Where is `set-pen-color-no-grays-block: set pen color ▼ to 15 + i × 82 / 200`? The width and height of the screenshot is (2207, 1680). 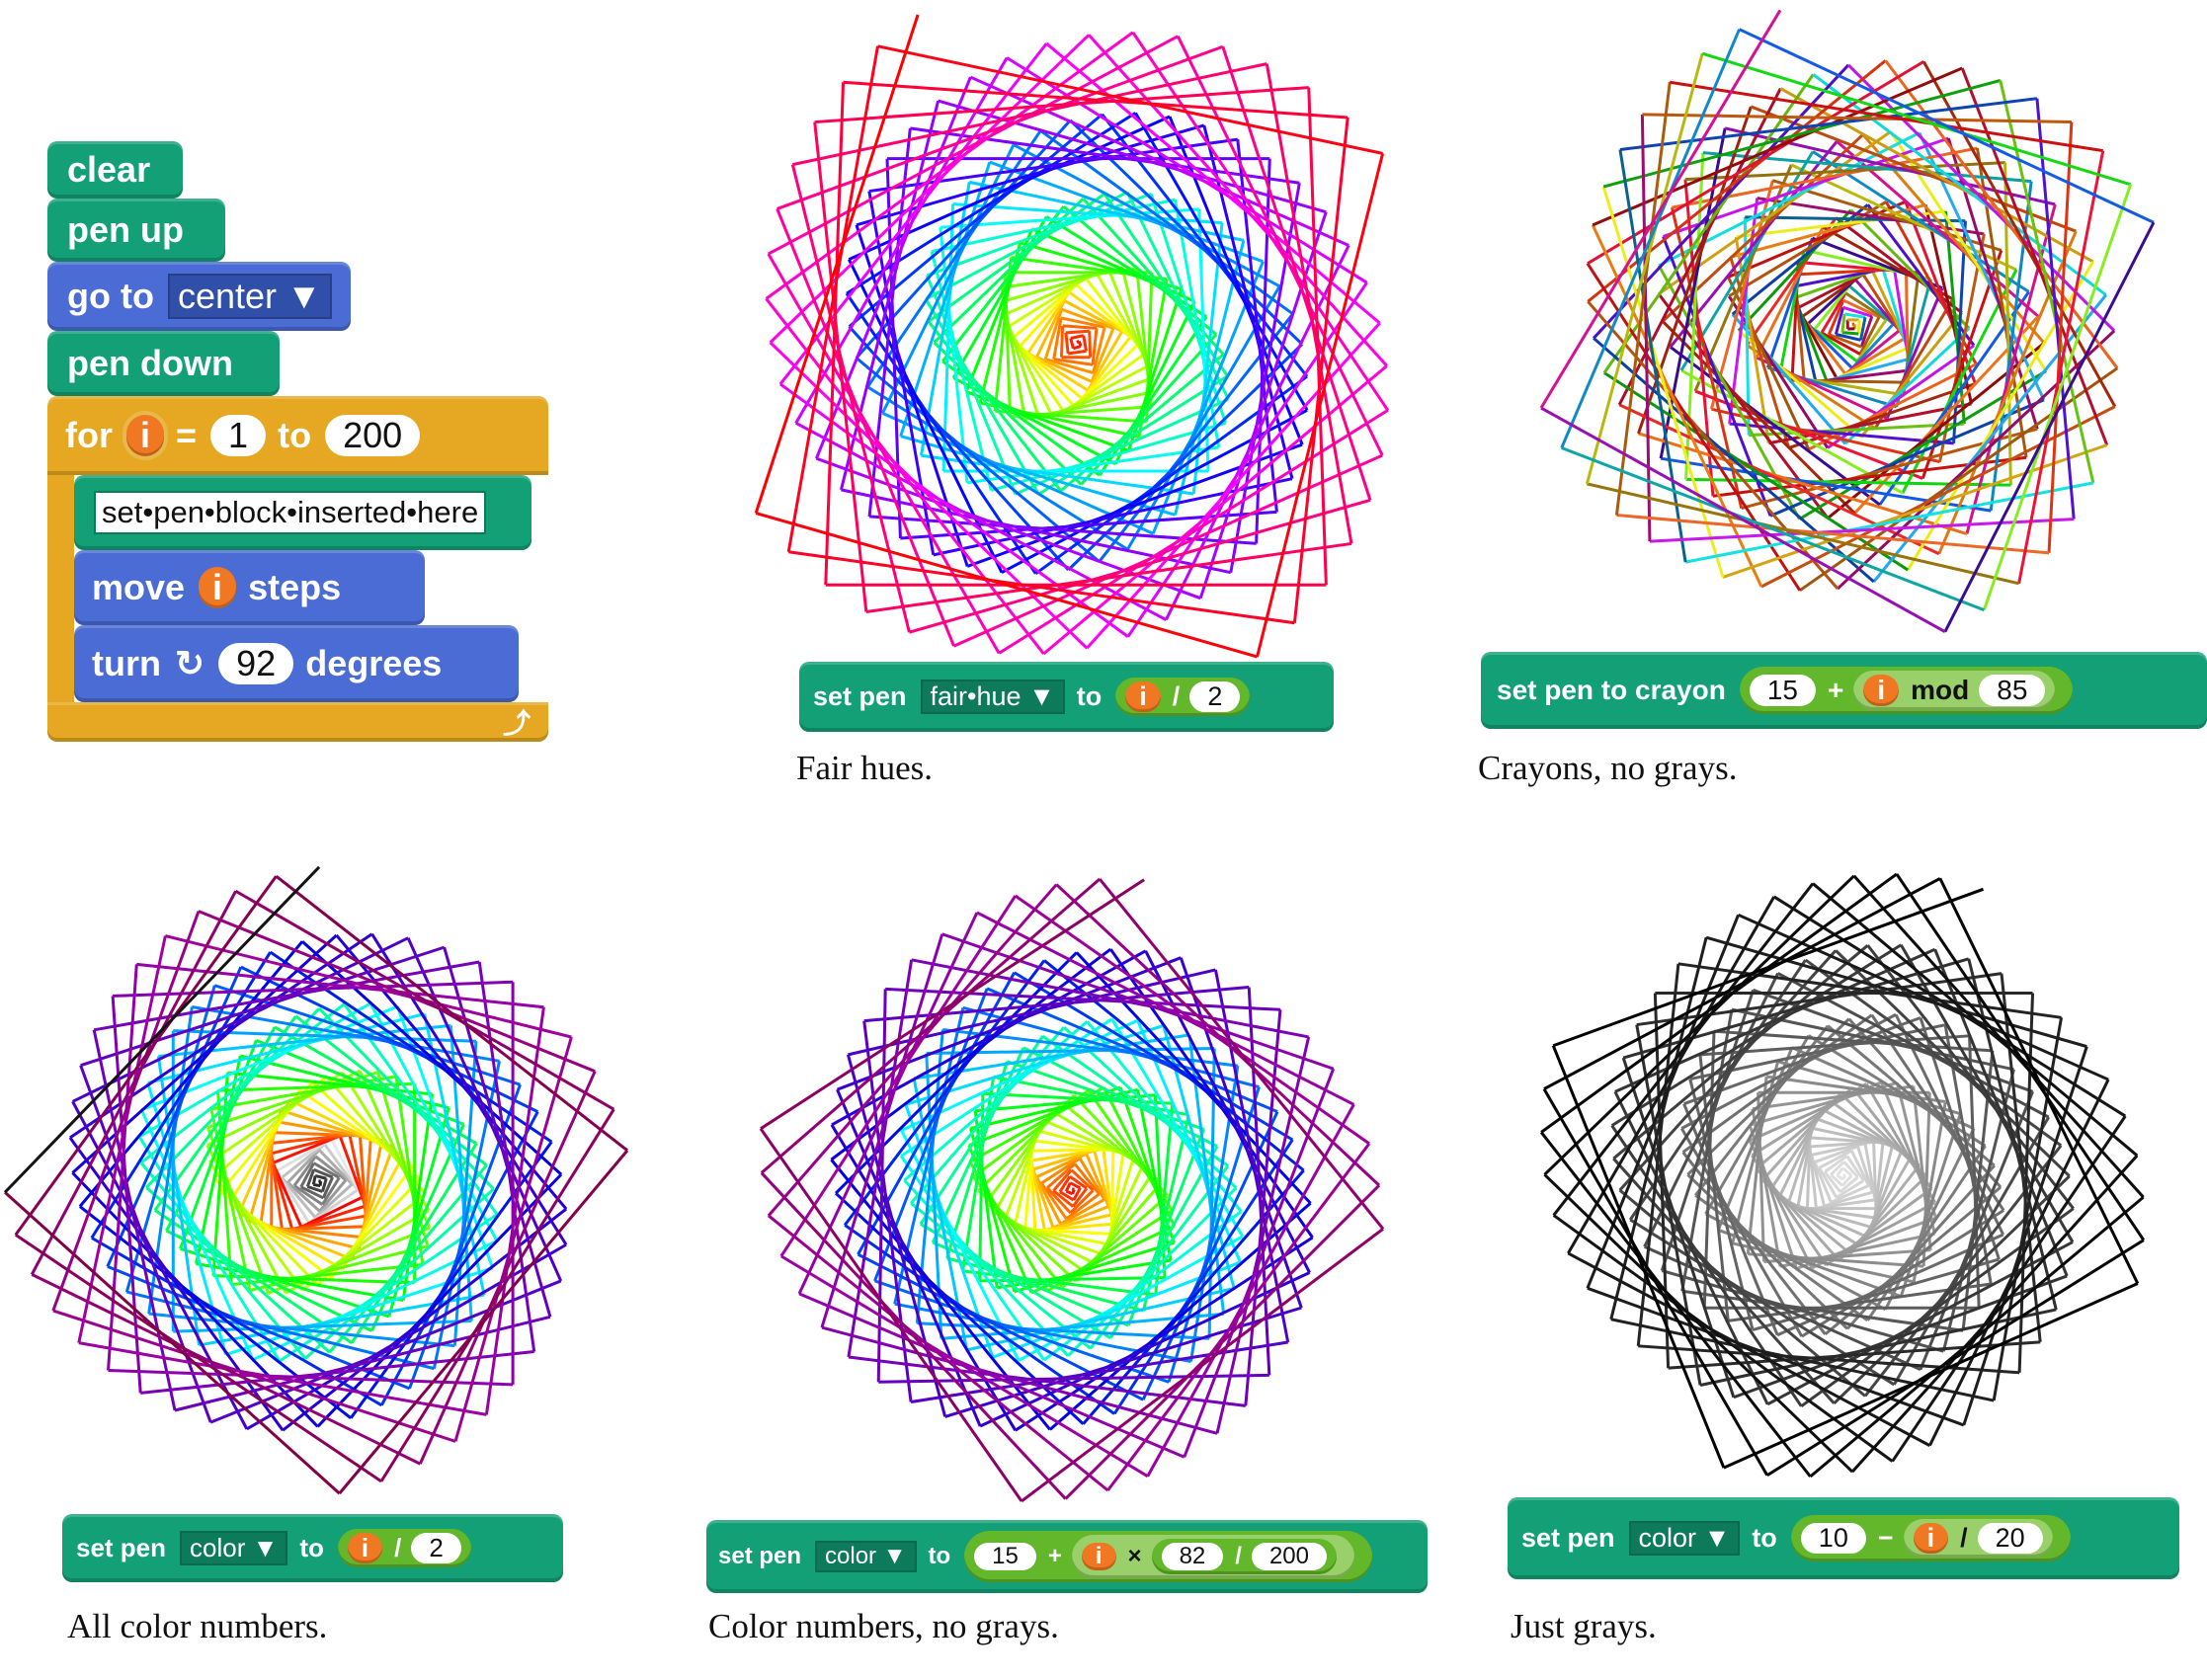
set-pen-color-no-grays-block: set pen color ▼ to 15 + i × 82 / 200 is located at coordinates (1067, 1556).